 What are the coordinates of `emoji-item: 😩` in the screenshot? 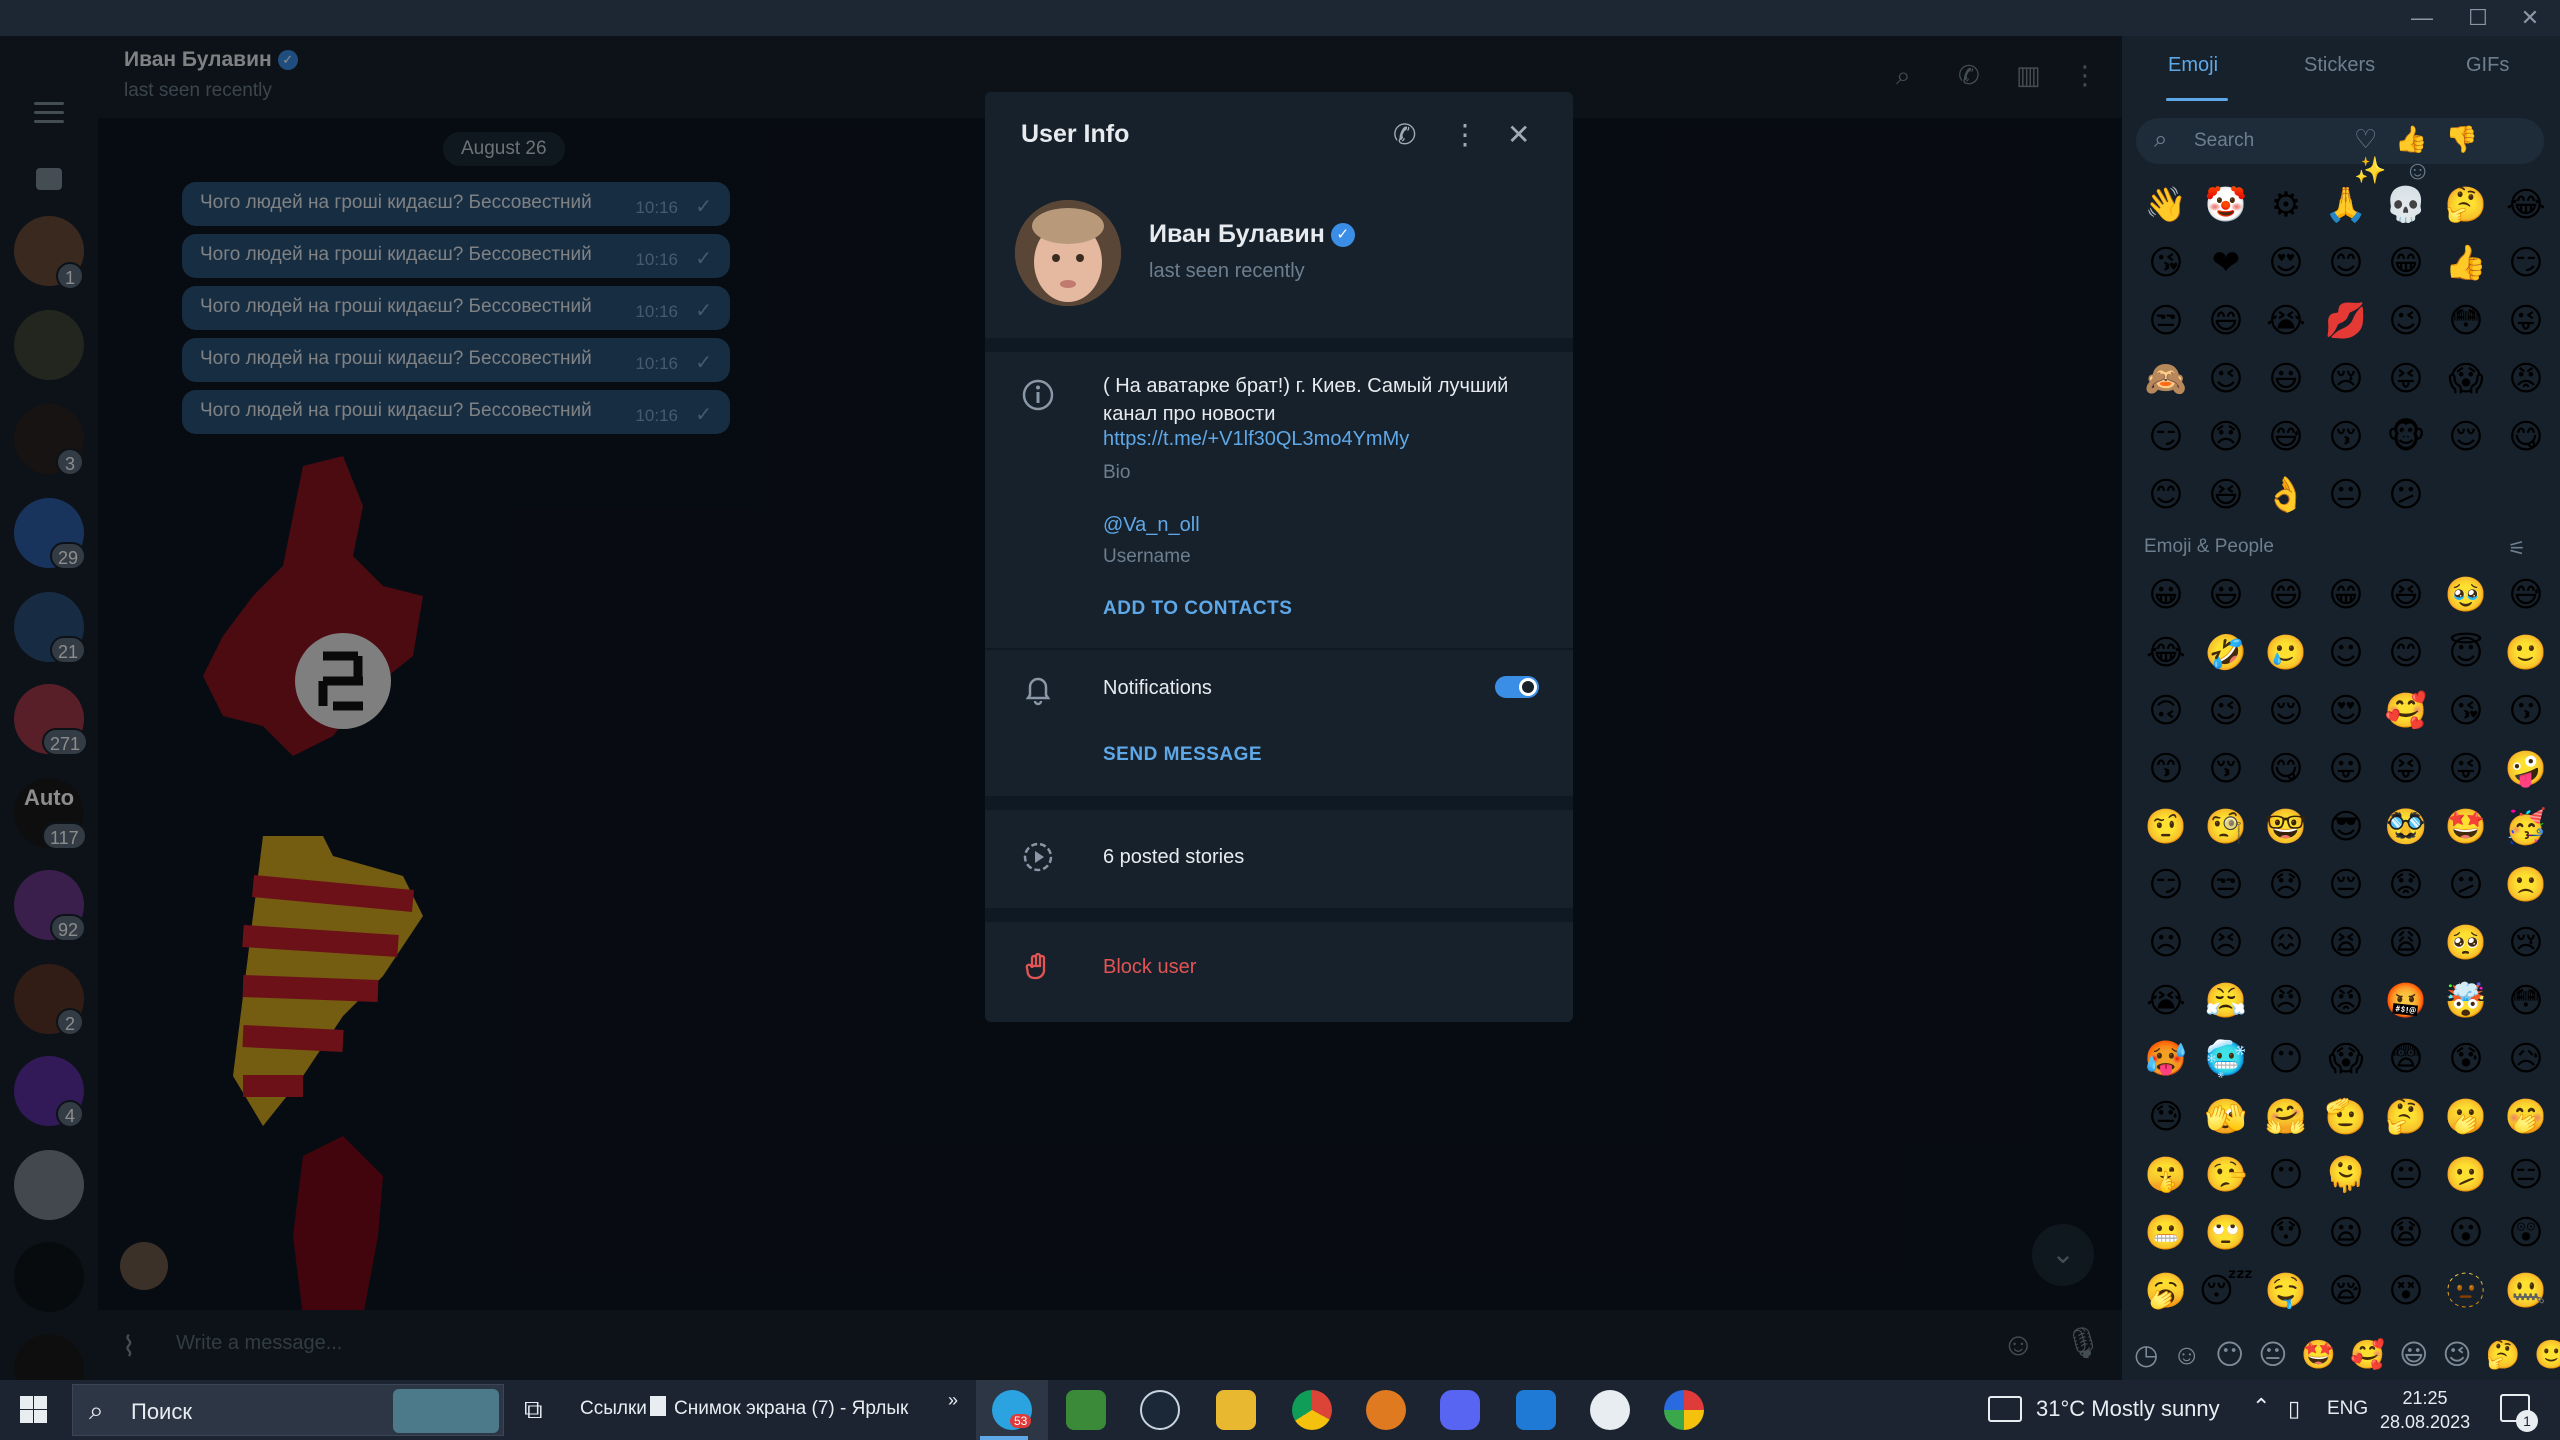 It's located at (2406, 943).